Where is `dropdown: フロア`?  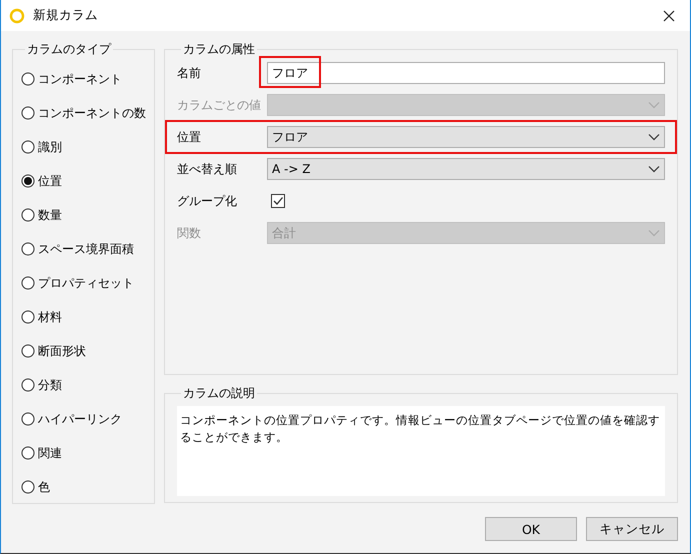
dropdown: フロア is located at coordinates (466, 137).